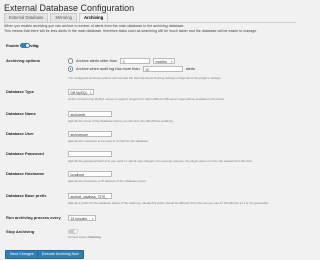 This screenshot has height=260, width=320. I want to click on tab-bar: External Database Mirroring Archiving, so click(57, 17).